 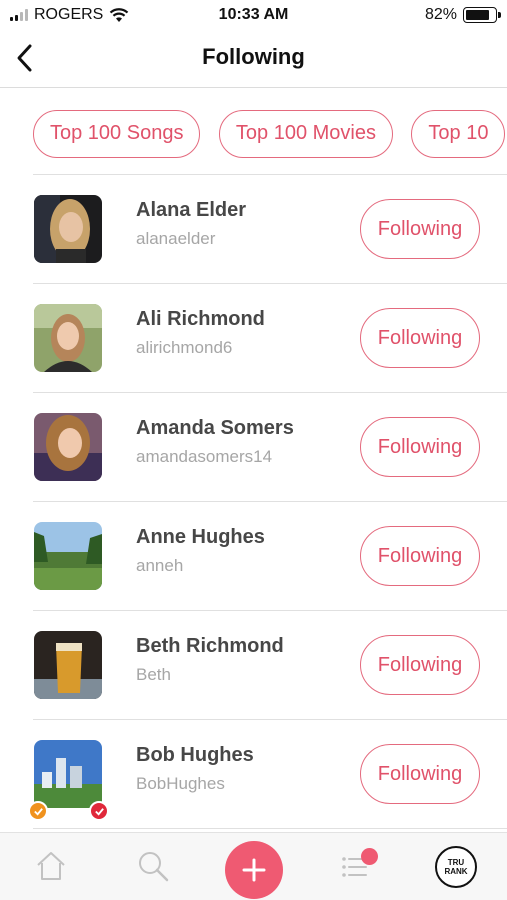 What do you see at coordinates (160, 565) in the screenshot?
I see `user-handle: anneh` at bounding box center [160, 565].